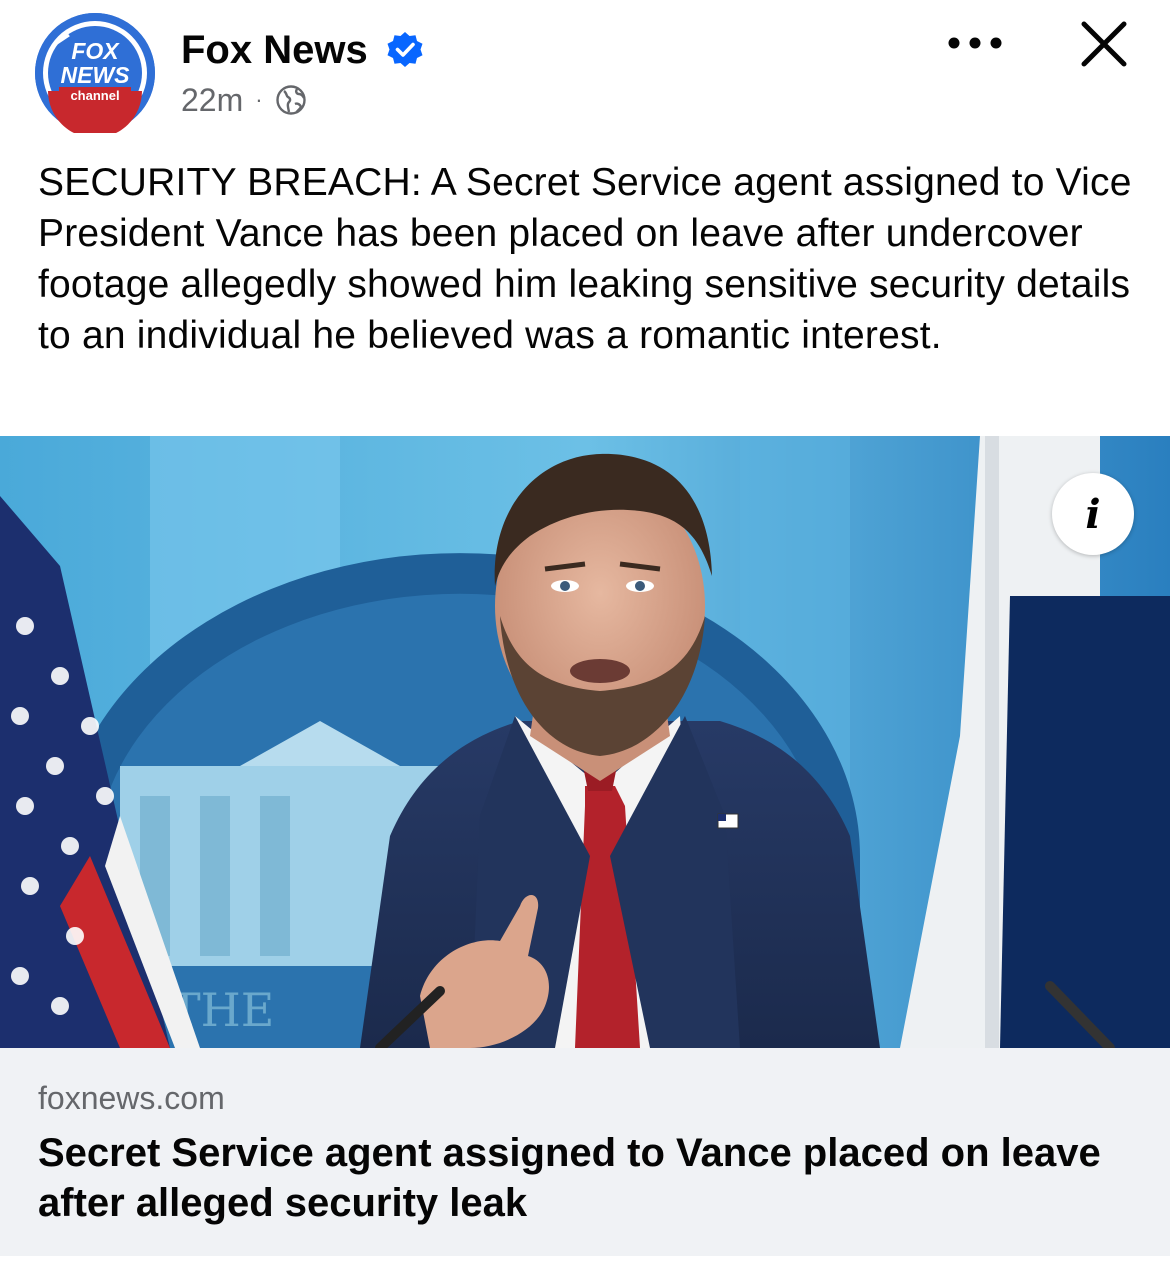 The width and height of the screenshot is (1170, 1267). Describe the element at coordinates (1104, 44) in the screenshot. I see `close-button` at that location.